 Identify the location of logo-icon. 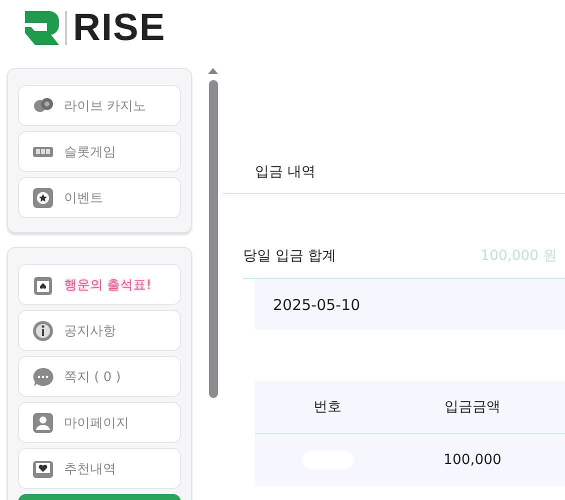
(42, 28).